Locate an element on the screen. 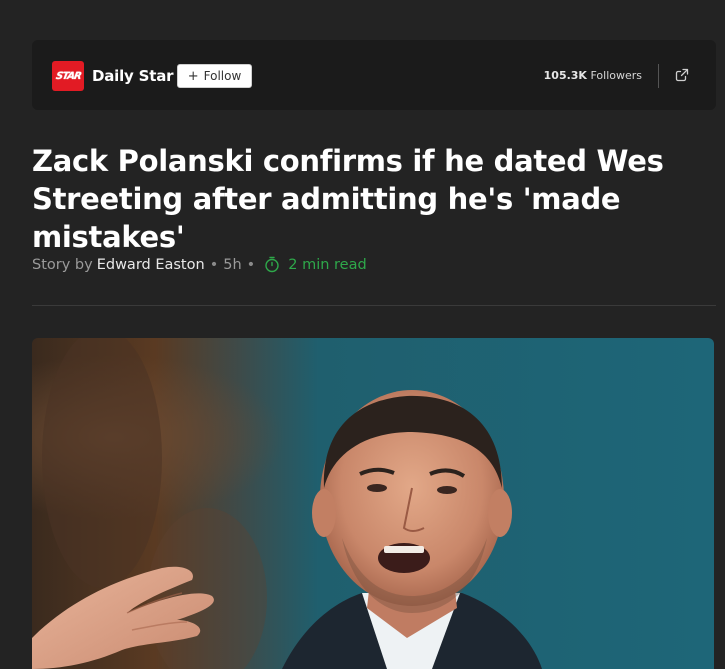 The image size is (725, 669). publisher-logo: STAR is located at coordinates (68, 76).